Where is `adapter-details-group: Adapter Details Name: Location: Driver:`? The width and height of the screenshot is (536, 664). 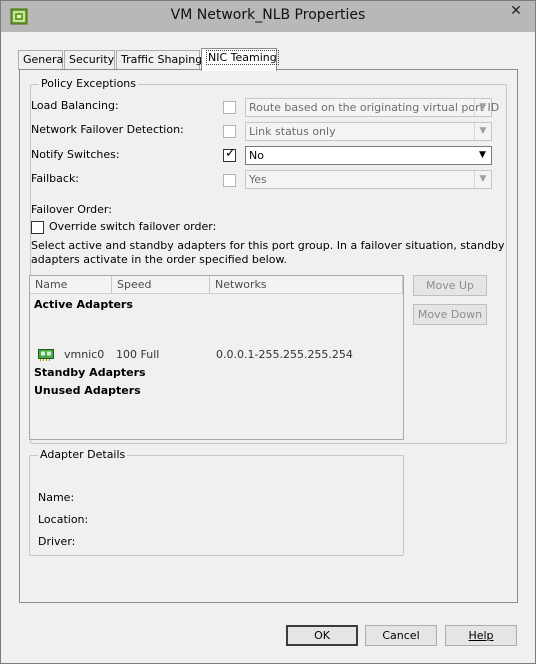
adapter-details-group: Adapter Details Name: Location: Driver: is located at coordinates (216, 502).